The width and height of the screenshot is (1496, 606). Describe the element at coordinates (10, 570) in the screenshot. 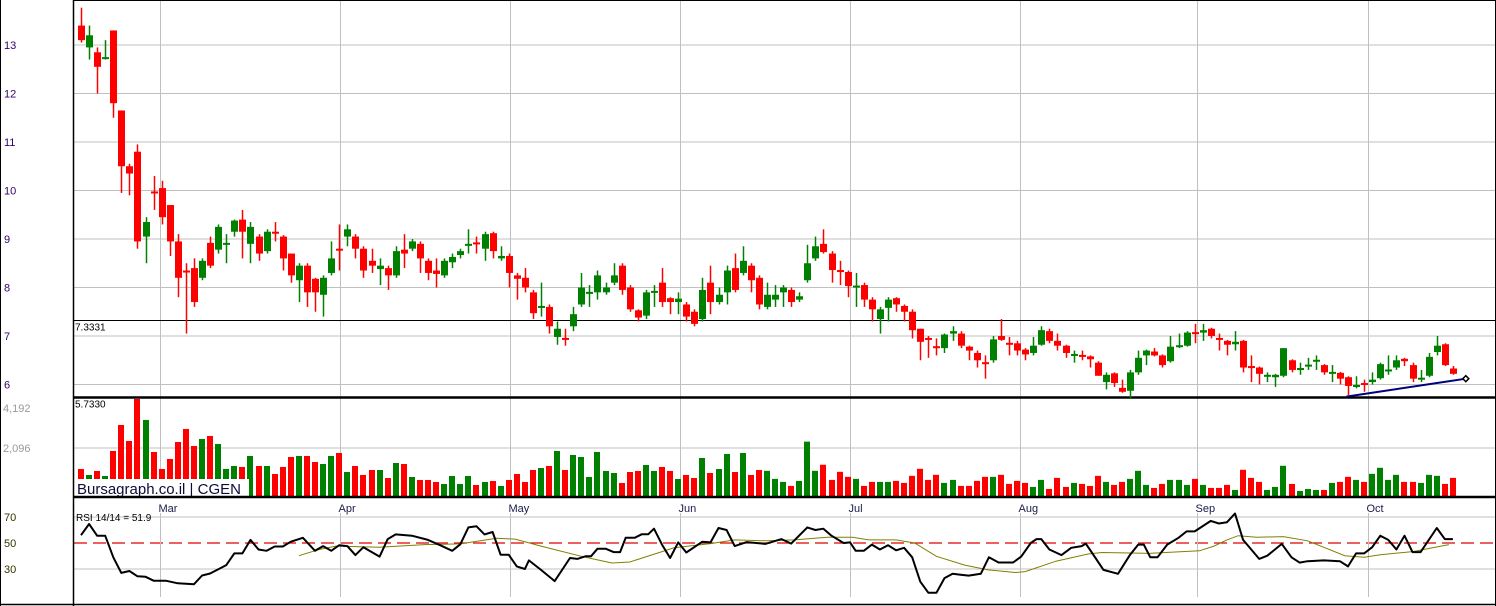

I see `rsi-tick-label: 30` at that location.